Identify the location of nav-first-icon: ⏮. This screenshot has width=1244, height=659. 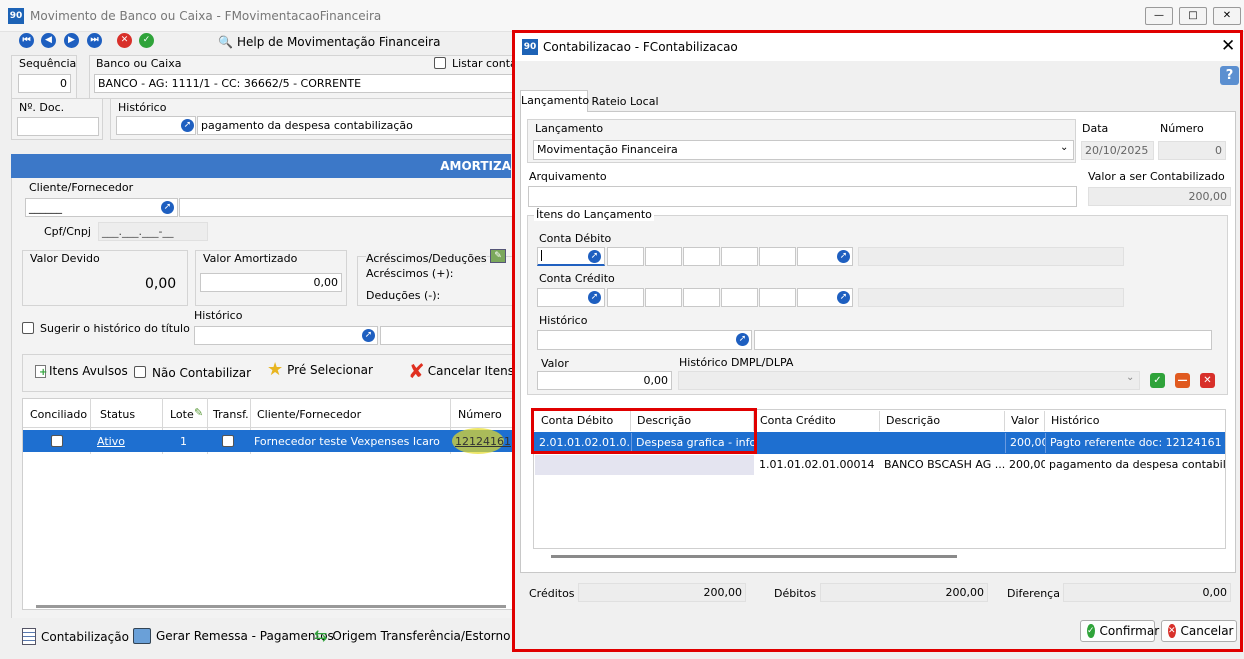
(26, 40).